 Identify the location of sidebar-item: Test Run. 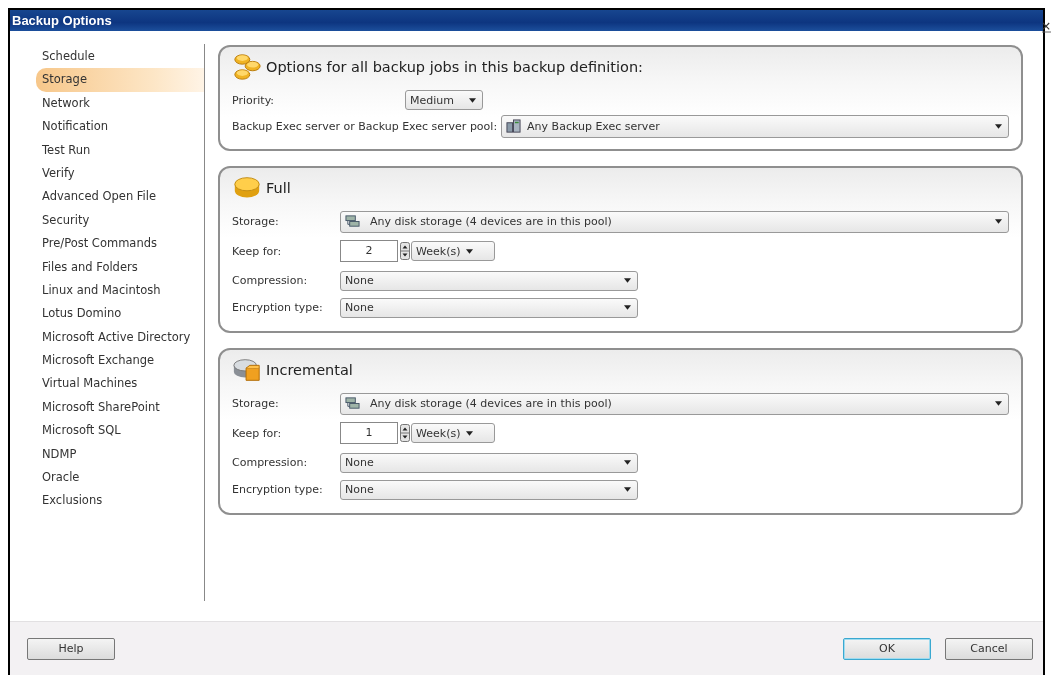
(107, 150).